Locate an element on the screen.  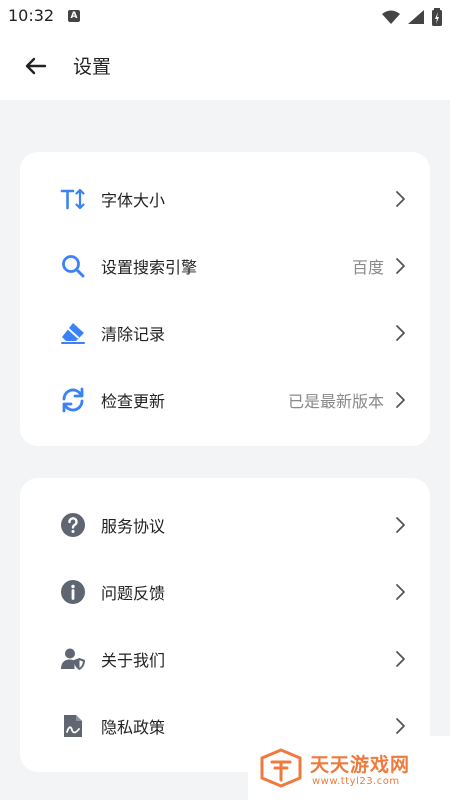
about-us-row: 关于我们 is located at coordinates (225, 658).